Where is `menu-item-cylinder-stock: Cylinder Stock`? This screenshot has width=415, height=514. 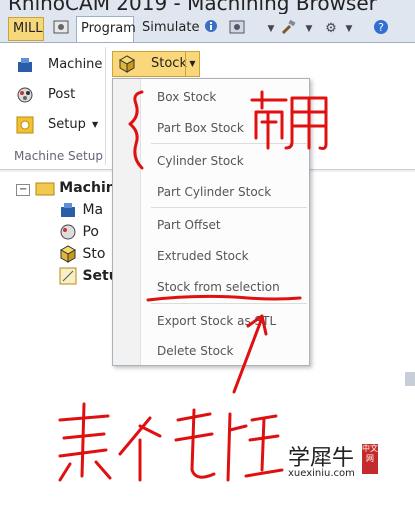 menu-item-cylinder-stock: Cylinder Stock is located at coordinates (200, 161).